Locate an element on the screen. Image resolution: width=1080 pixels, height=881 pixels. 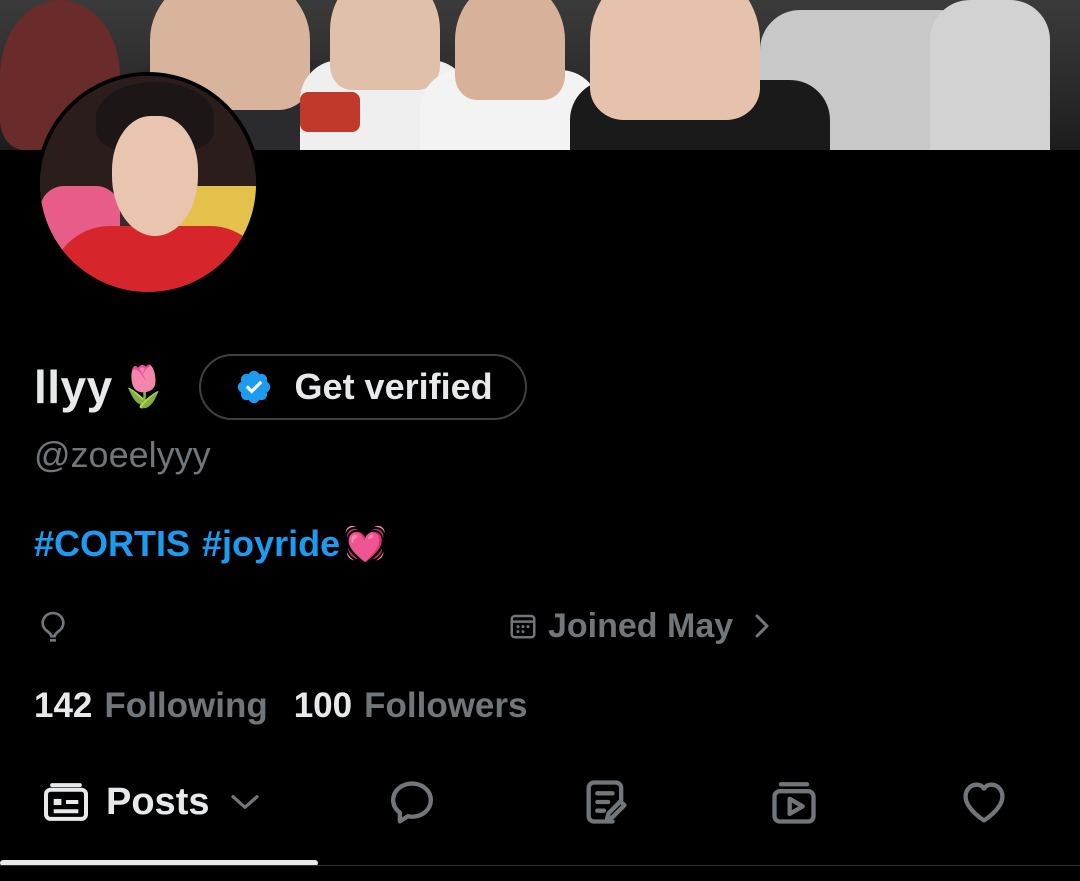
followers-link: 100 Followers is located at coordinates (411, 706).